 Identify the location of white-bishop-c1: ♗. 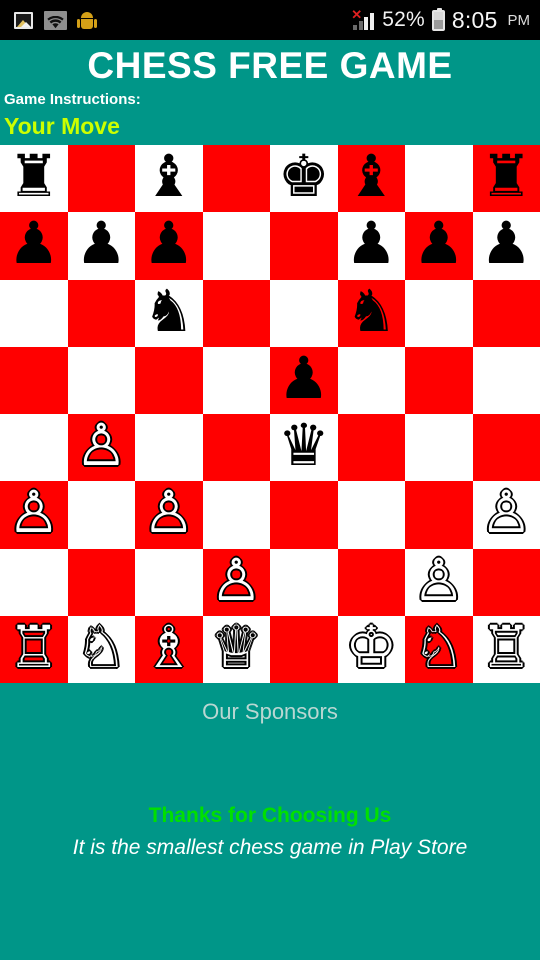
(169, 647).